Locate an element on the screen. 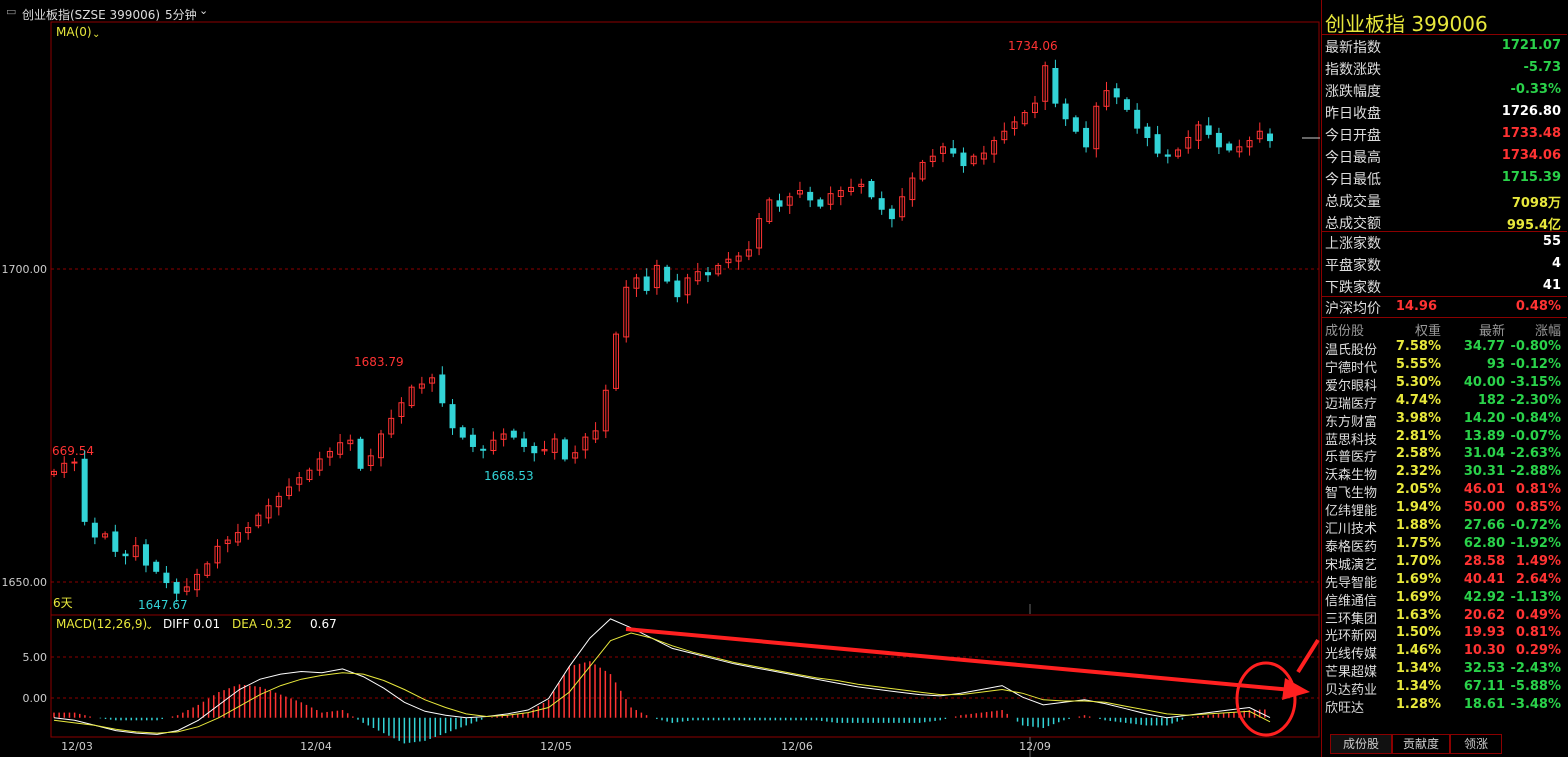  constituent-price: 13.89 is located at coordinates (1484, 436).